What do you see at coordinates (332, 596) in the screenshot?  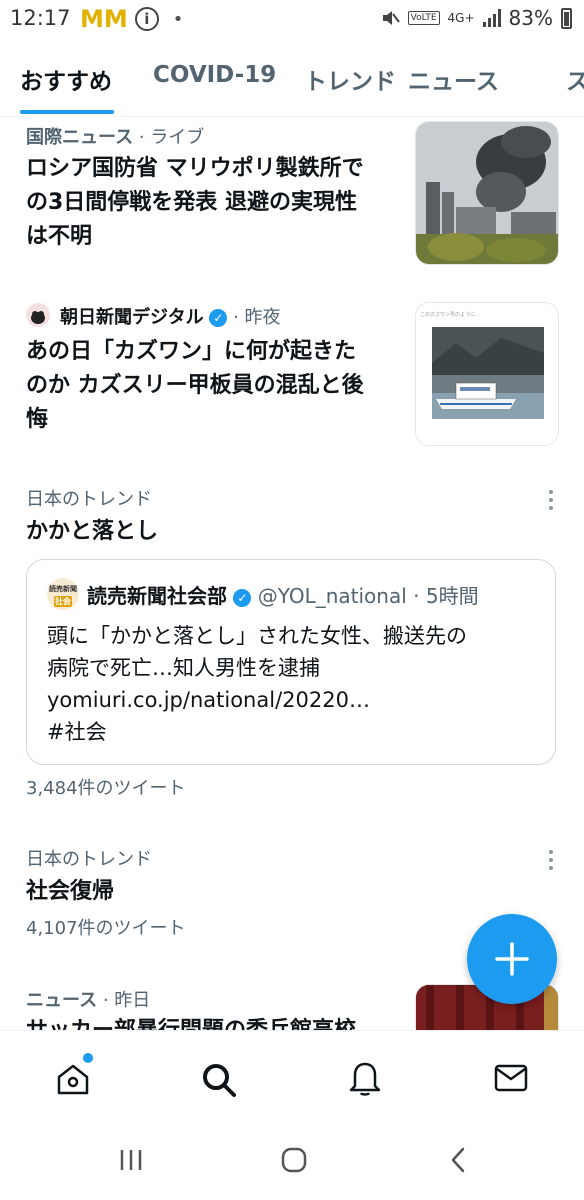 I see `quote-handle: @YOL_national` at bounding box center [332, 596].